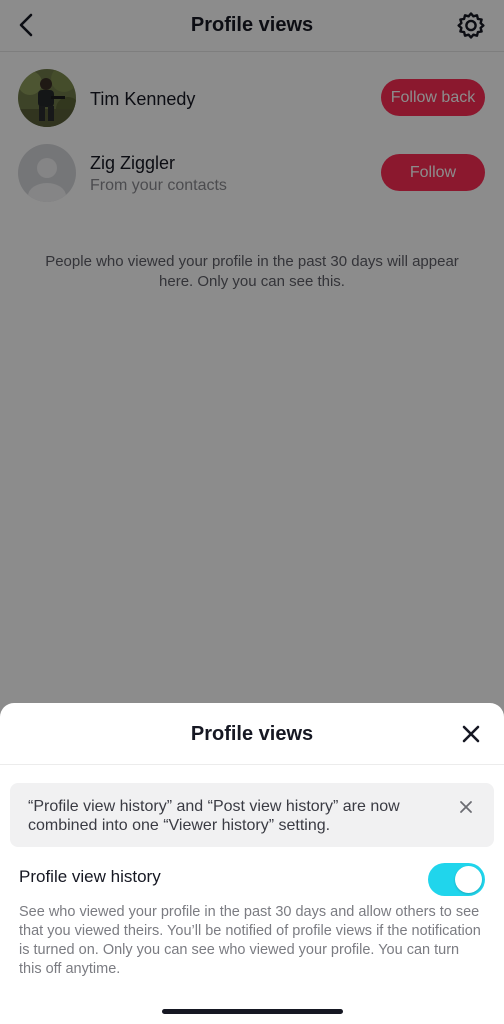 This screenshot has height=1024, width=504. I want to click on sheet-title: Profile views, so click(252, 734).